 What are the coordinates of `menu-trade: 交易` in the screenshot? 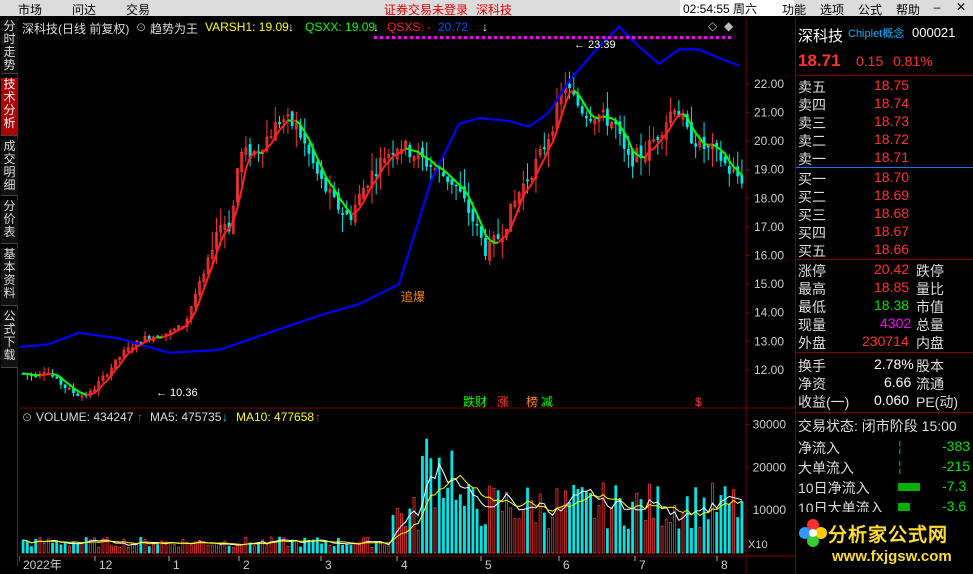 It's located at (138, 9).